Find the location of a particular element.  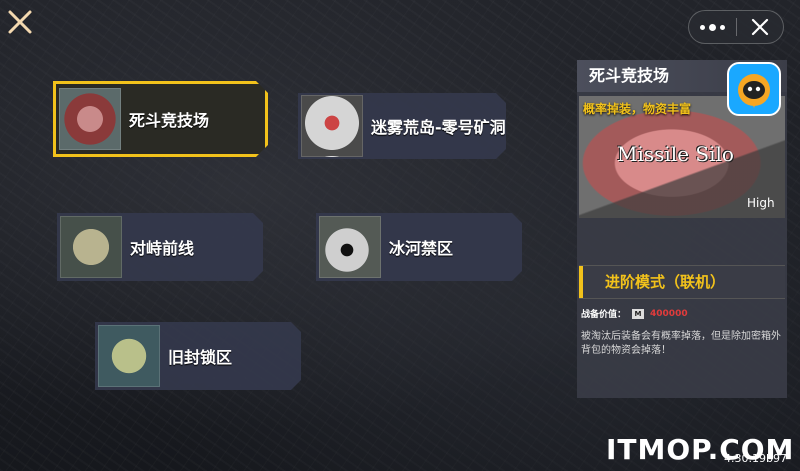

value-row: 战备价值： M 400000 is located at coordinates (634, 313).